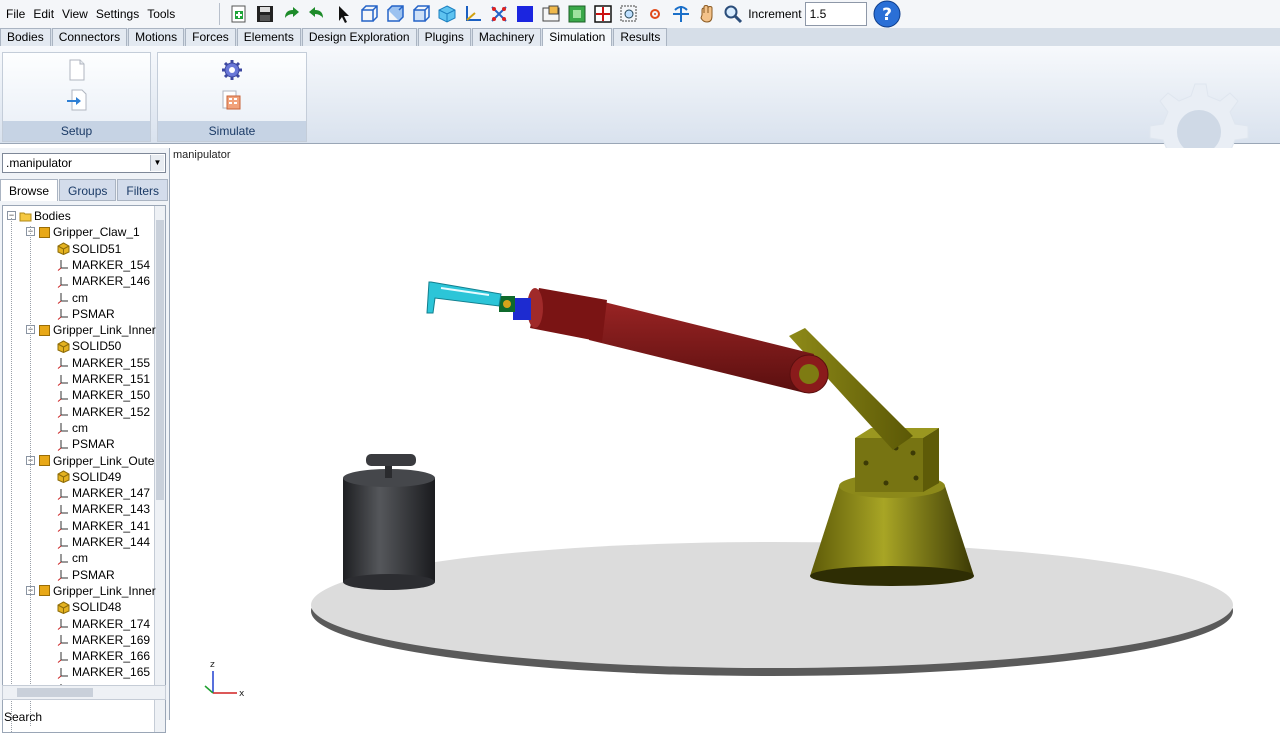 The width and height of the screenshot is (1280, 733). What do you see at coordinates (15, 14) in the screenshot?
I see `menu-file: File` at bounding box center [15, 14].